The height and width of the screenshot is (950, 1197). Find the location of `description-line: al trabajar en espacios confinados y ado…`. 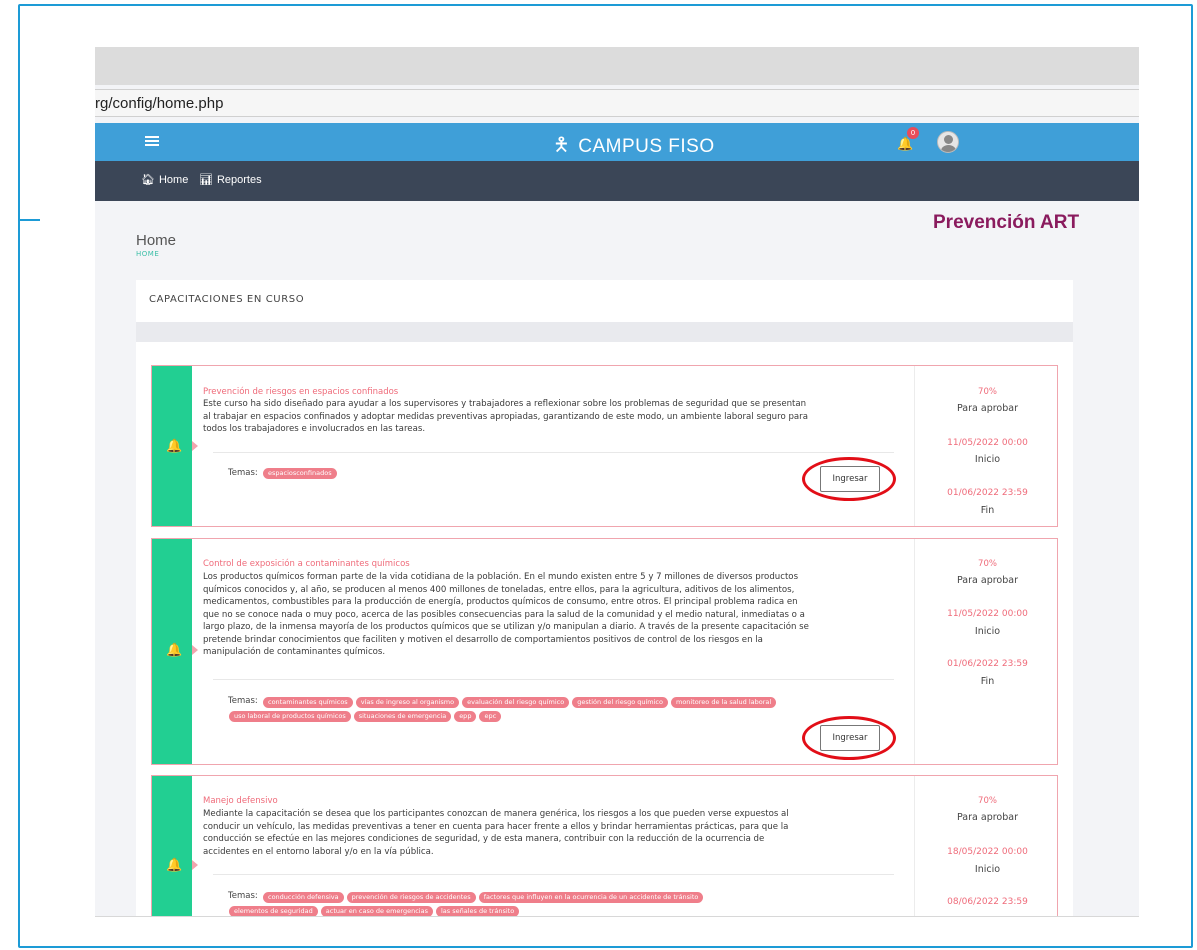

description-line: al trabajar en espacios confinados y ado… is located at coordinates (505, 416).